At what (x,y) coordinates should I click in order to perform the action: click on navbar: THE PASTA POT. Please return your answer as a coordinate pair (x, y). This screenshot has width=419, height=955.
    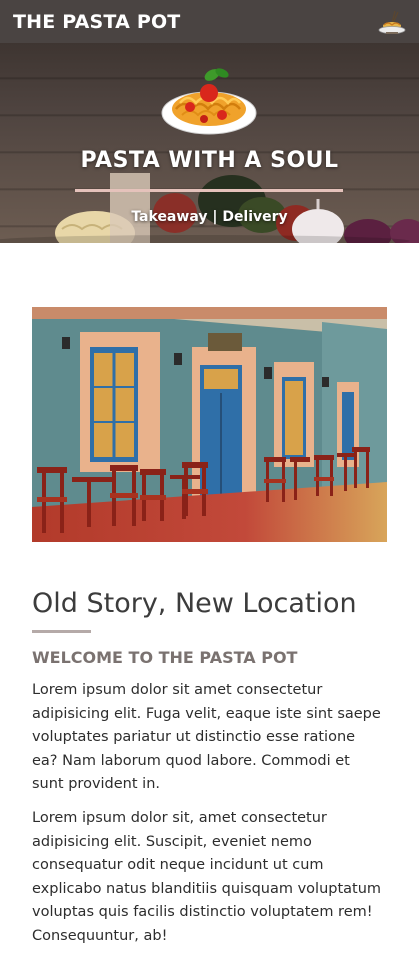
    Looking at the image, I should click on (209, 21).